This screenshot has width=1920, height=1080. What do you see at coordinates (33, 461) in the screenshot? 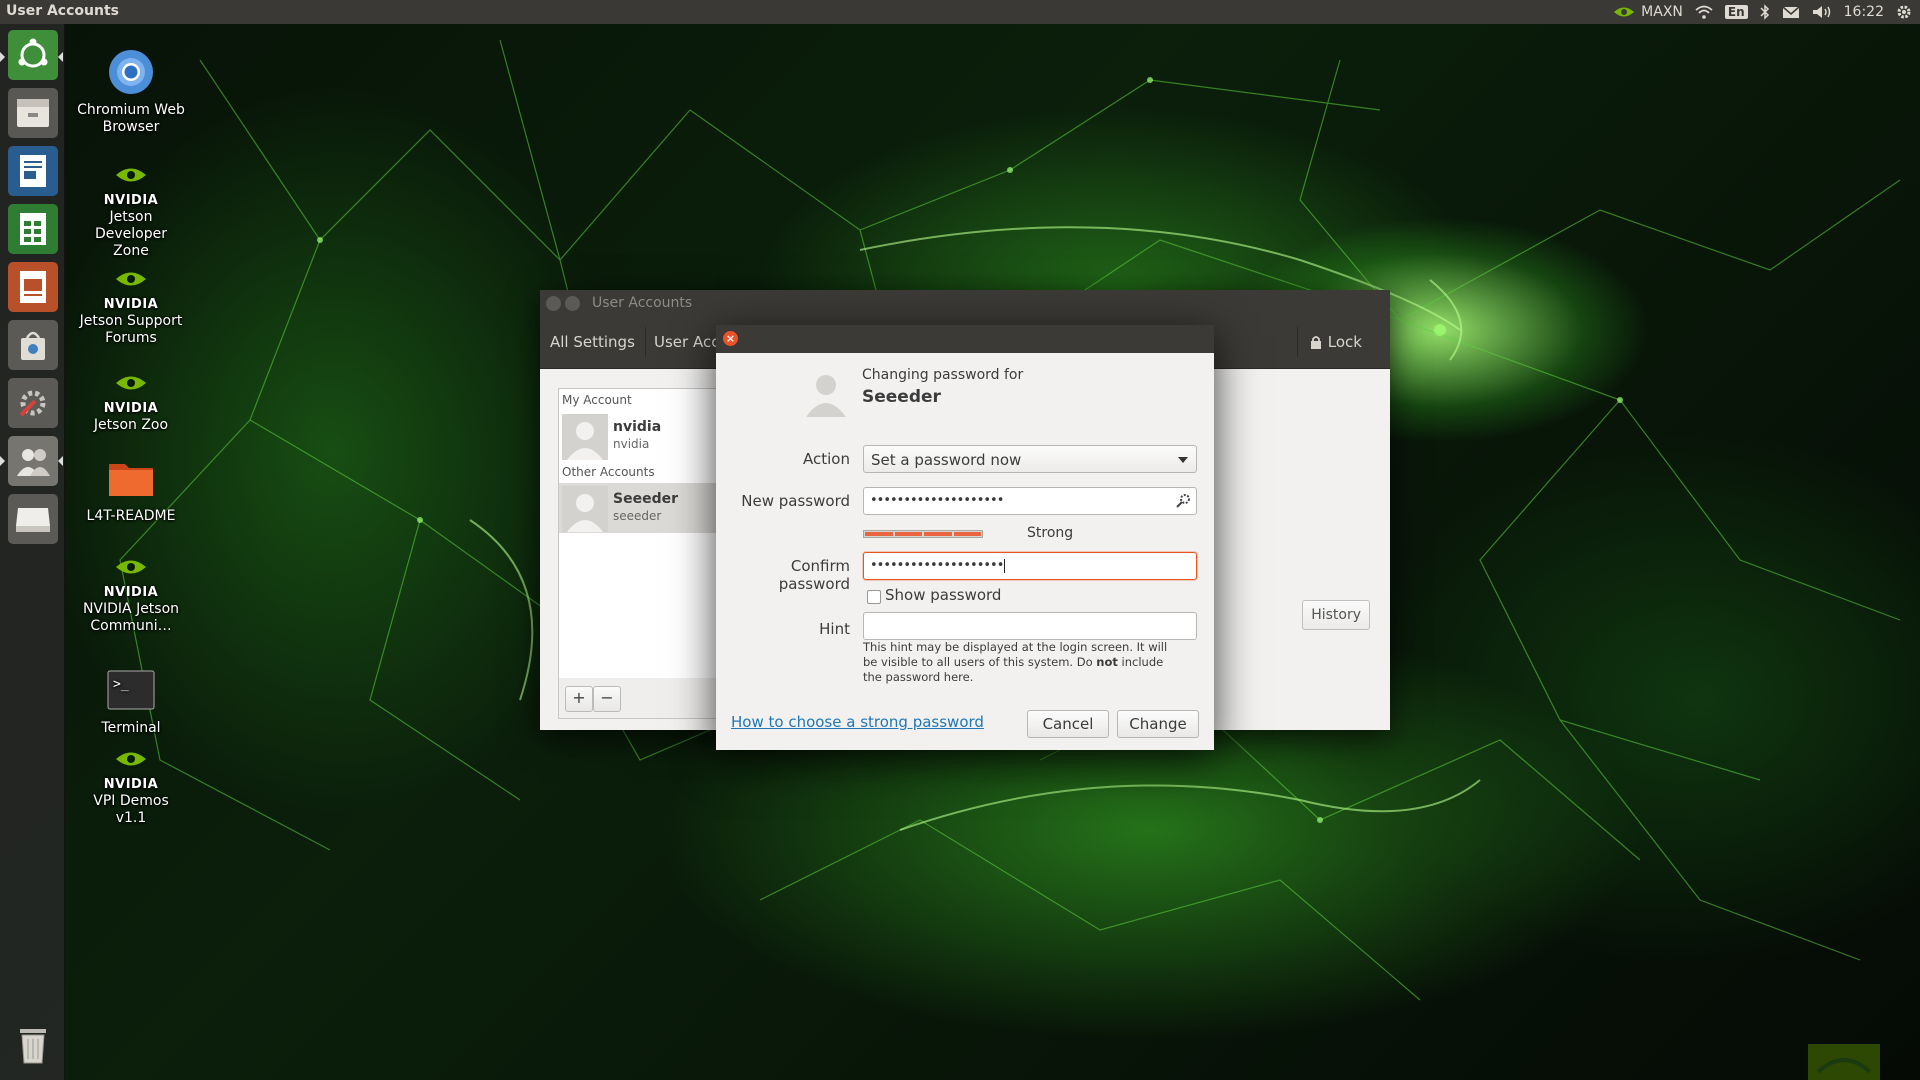
I see `user-accounts-icon` at bounding box center [33, 461].